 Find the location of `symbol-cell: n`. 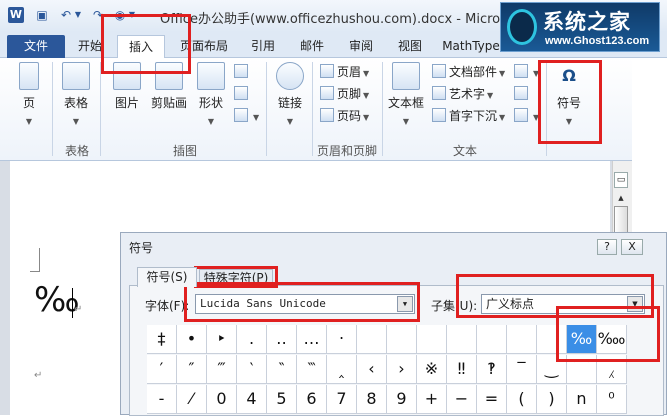

symbol-cell: n is located at coordinates (582, 399).